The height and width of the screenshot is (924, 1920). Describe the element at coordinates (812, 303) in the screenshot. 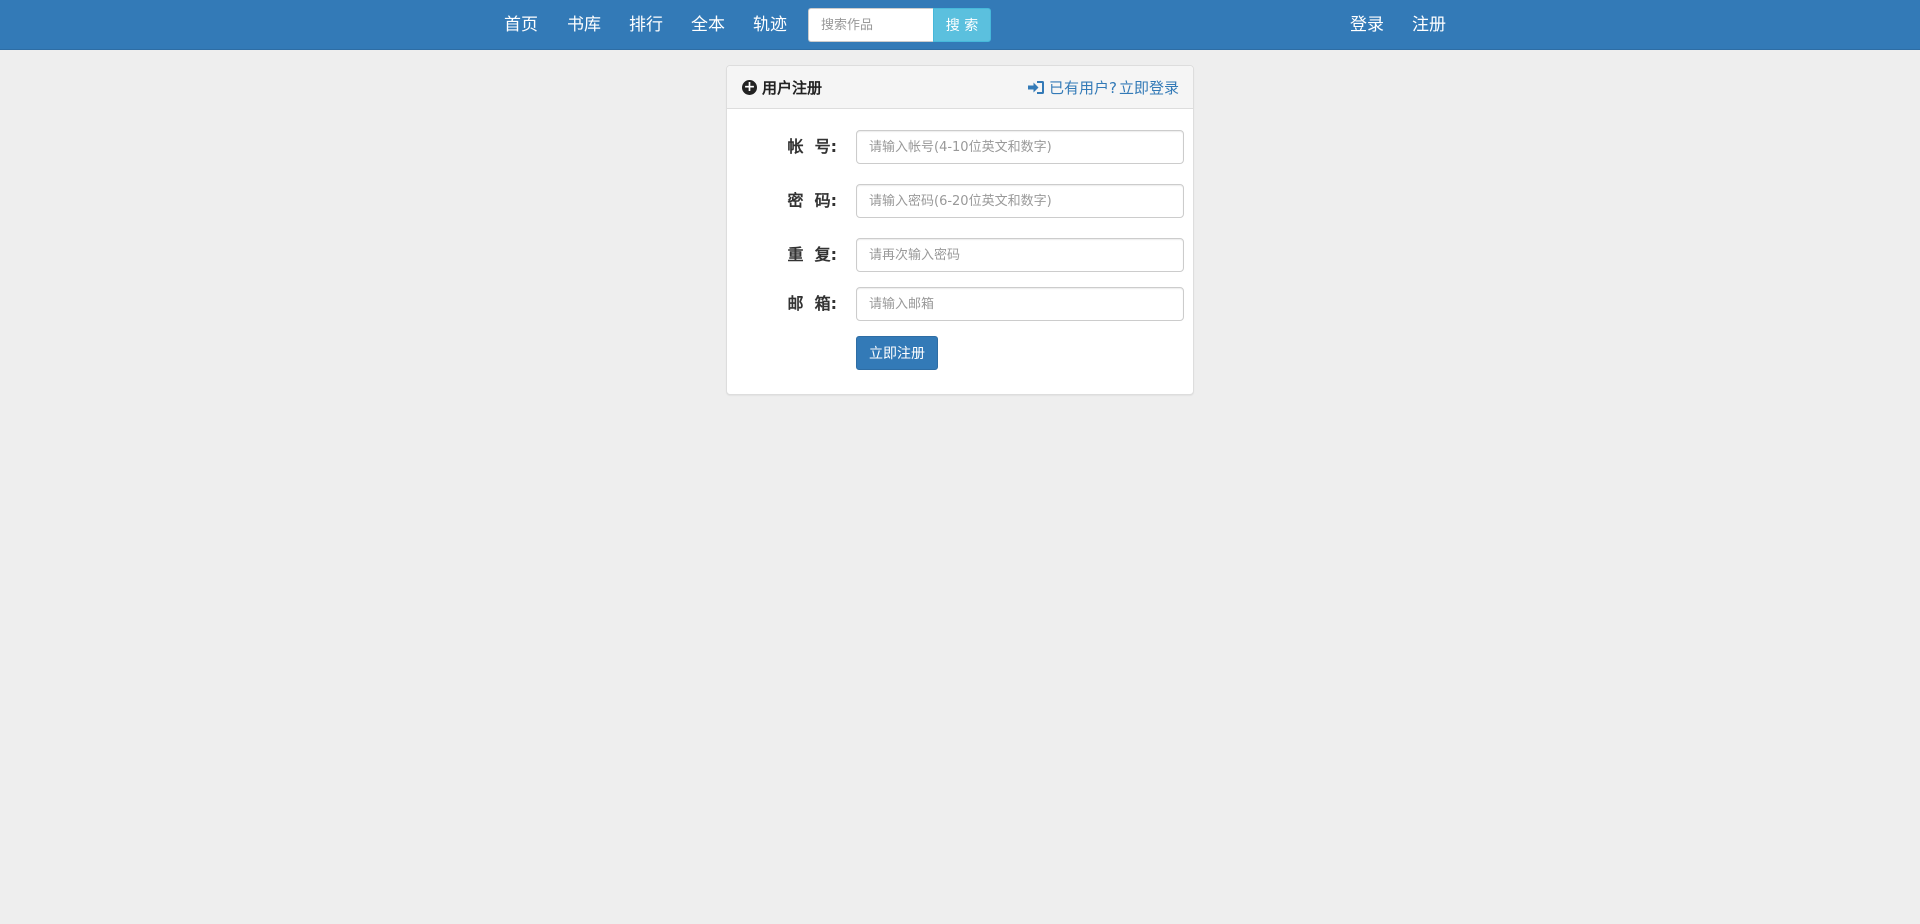

I see `email-label: 邮 箱:` at that location.